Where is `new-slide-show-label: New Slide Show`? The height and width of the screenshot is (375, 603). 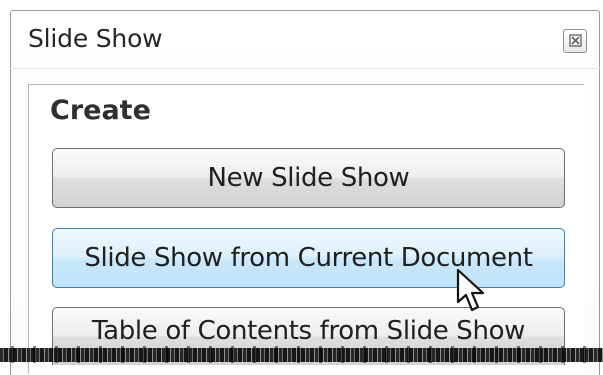 new-slide-show-label: New Slide Show is located at coordinates (308, 178).